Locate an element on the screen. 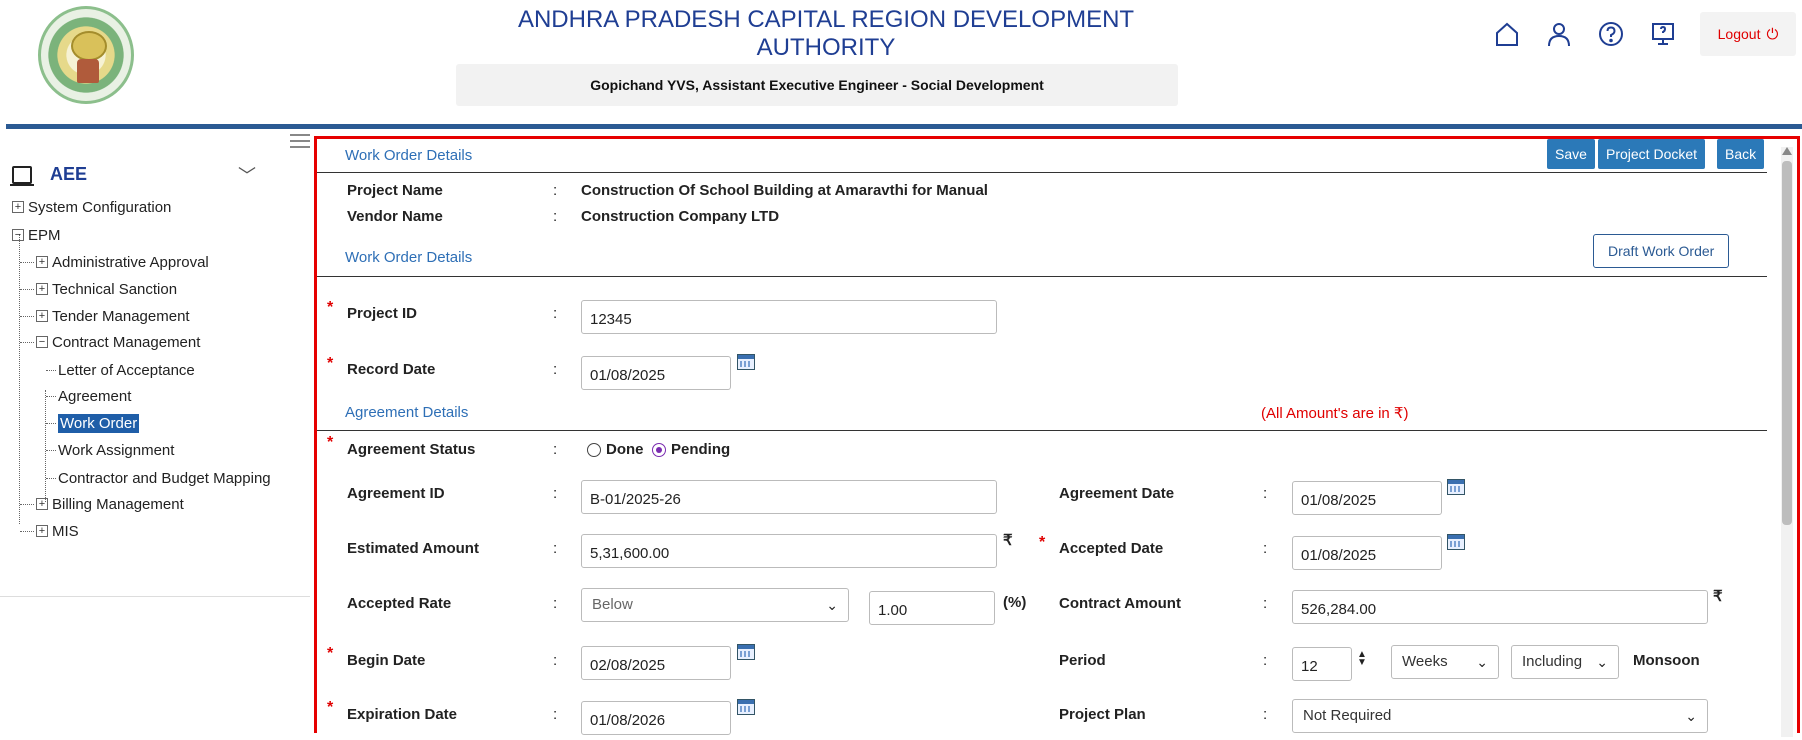 The width and height of the screenshot is (1802, 740). record-date-label: Record Date is located at coordinates (391, 369).